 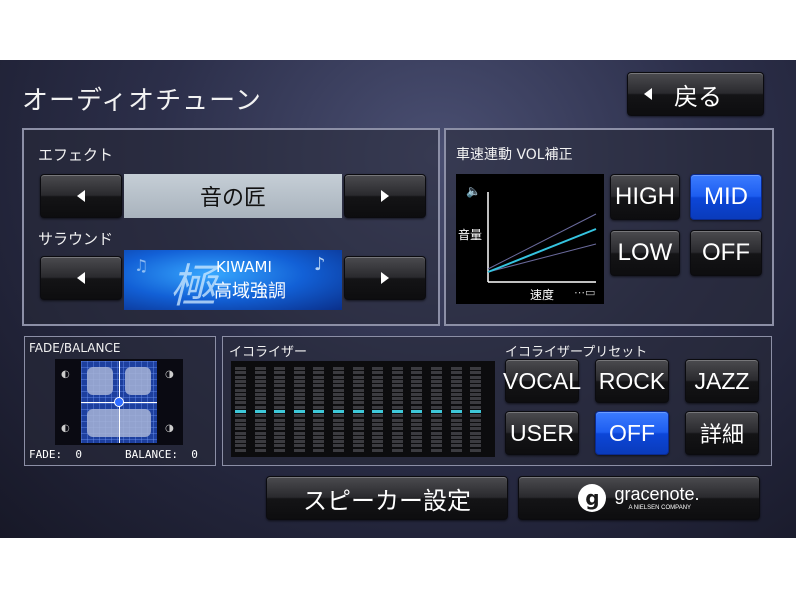 I want to click on fade-balance-label: FADE/BALANCE, so click(x=75, y=348).